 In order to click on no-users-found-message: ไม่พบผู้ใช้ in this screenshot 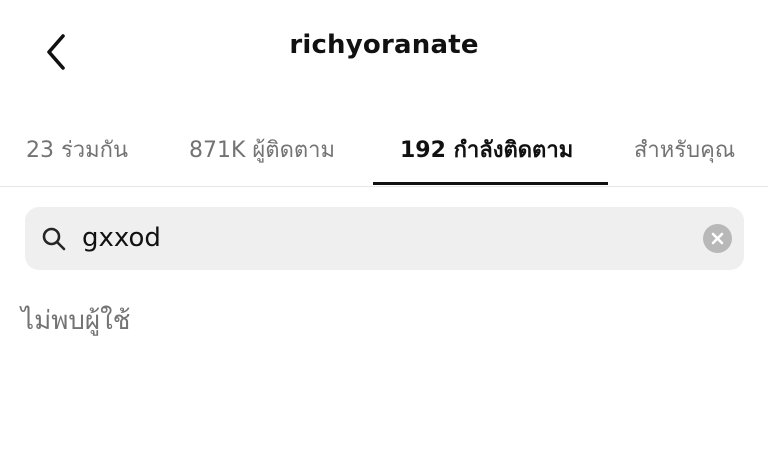, I will do `click(76, 321)`.